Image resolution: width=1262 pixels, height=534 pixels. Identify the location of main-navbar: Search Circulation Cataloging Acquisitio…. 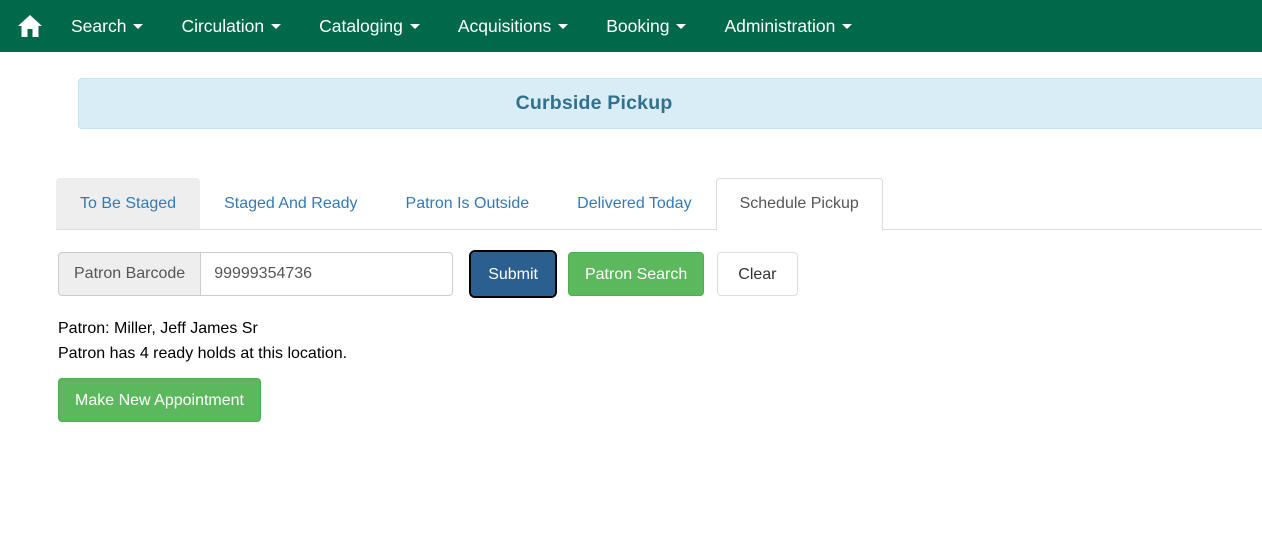
(631, 26).